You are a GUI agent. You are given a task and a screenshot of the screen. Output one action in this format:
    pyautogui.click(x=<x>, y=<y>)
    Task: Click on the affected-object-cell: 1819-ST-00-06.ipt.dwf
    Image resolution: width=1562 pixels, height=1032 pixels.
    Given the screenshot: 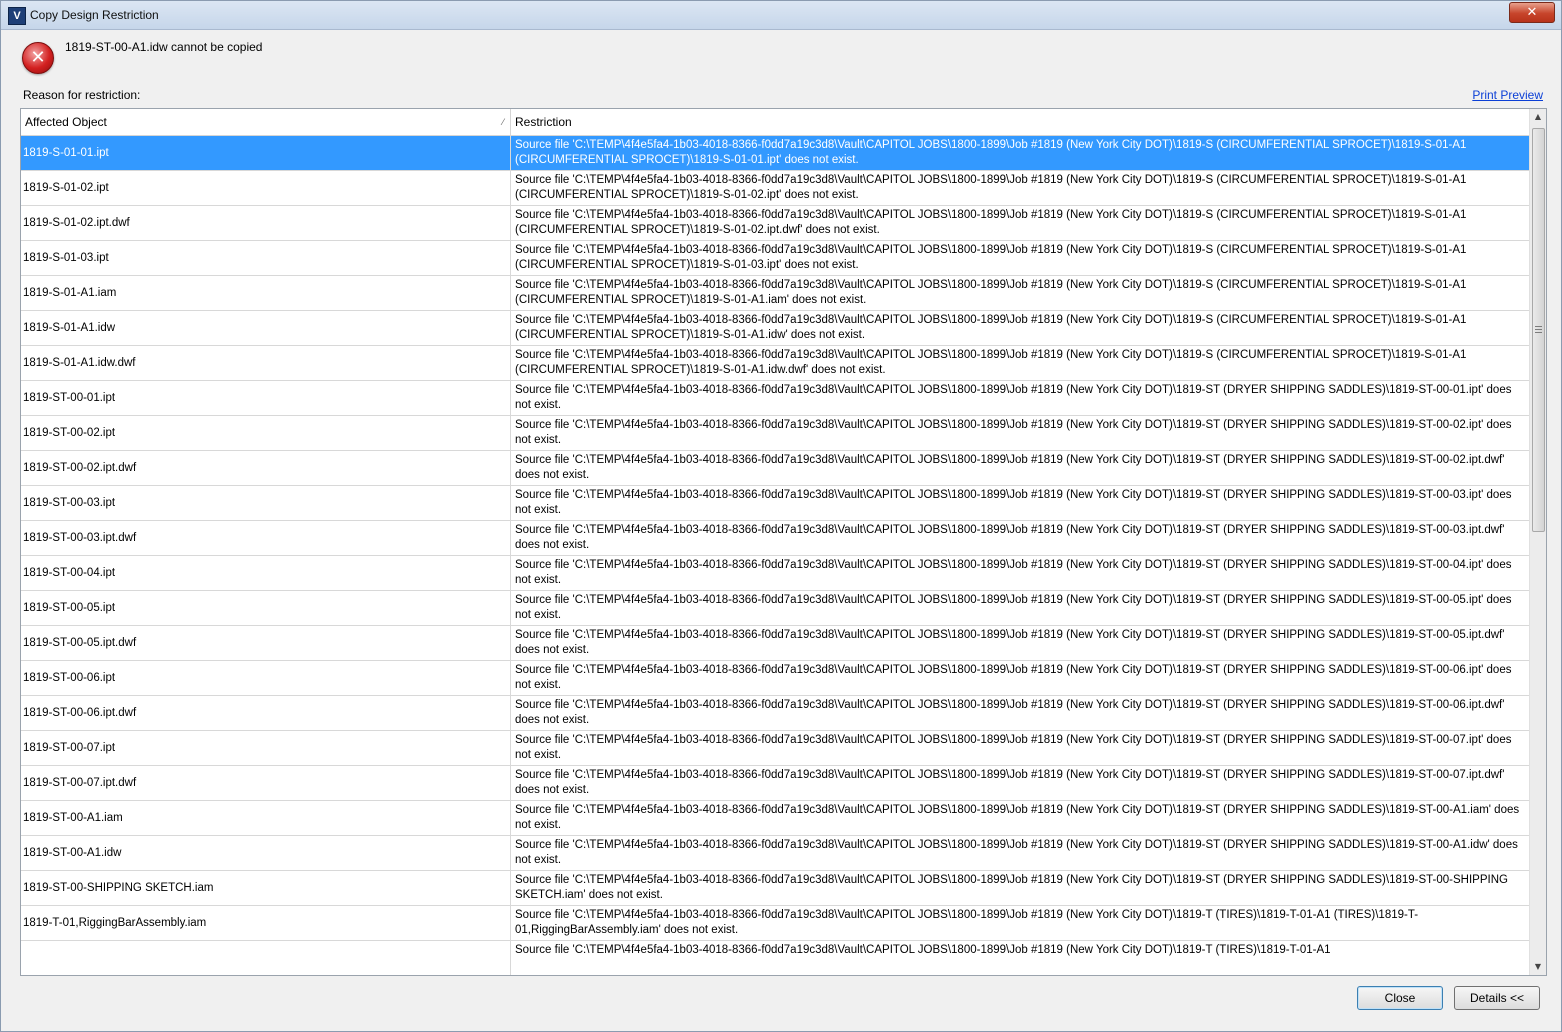 What is the action you would take?
    pyautogui.click(x=266, y=713)
    